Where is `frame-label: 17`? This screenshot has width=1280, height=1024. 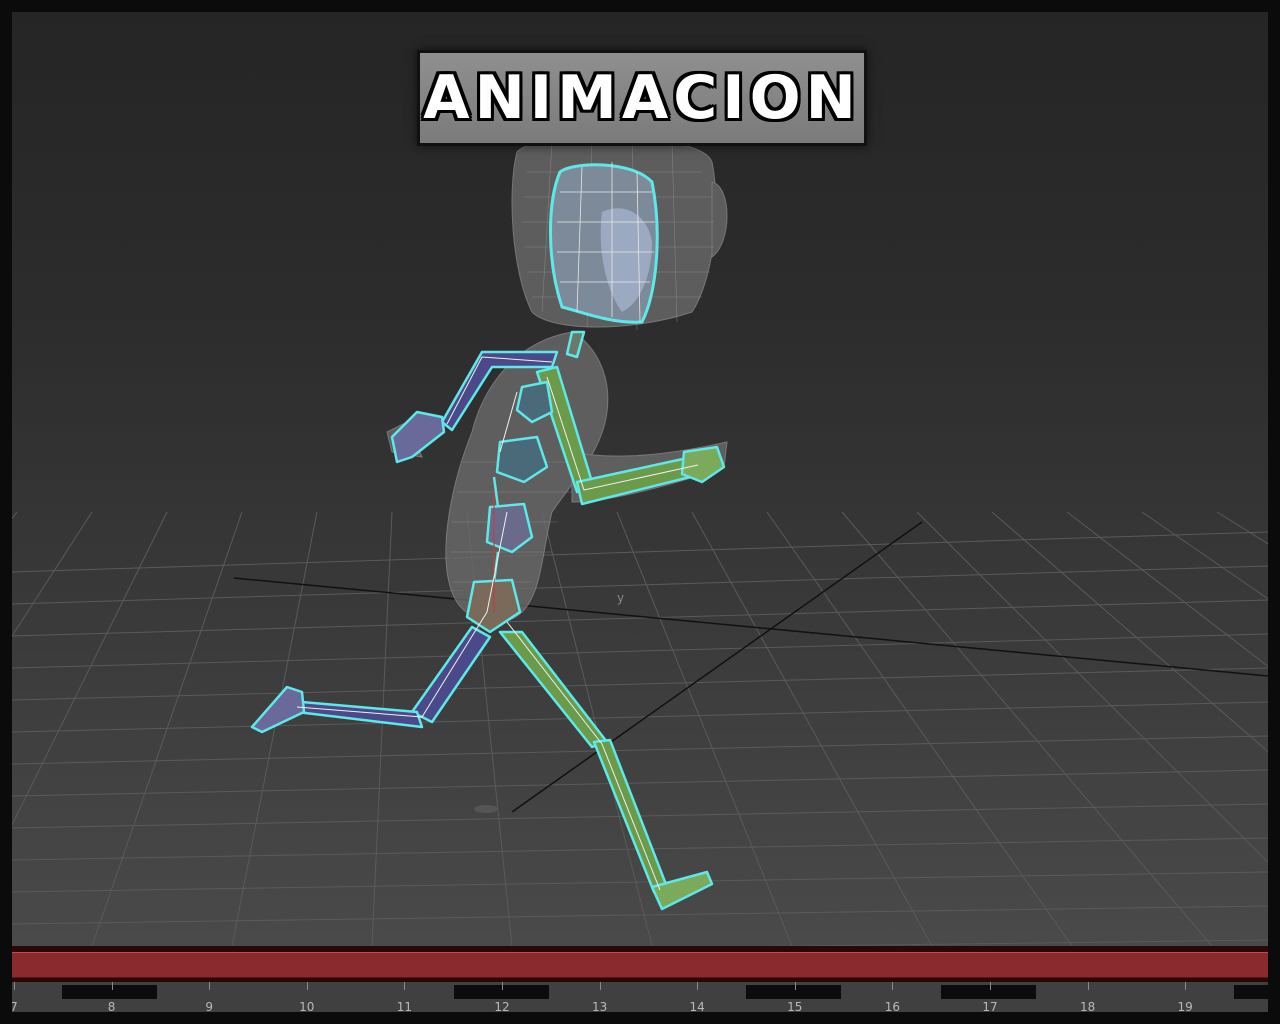 frame-label: 17 is located at coordinates (990, 1006).